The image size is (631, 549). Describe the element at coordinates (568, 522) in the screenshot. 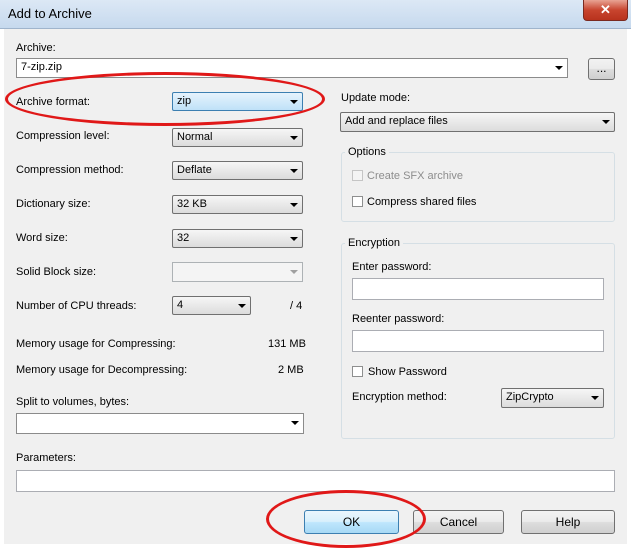

I see `help-button: Help` at that location.